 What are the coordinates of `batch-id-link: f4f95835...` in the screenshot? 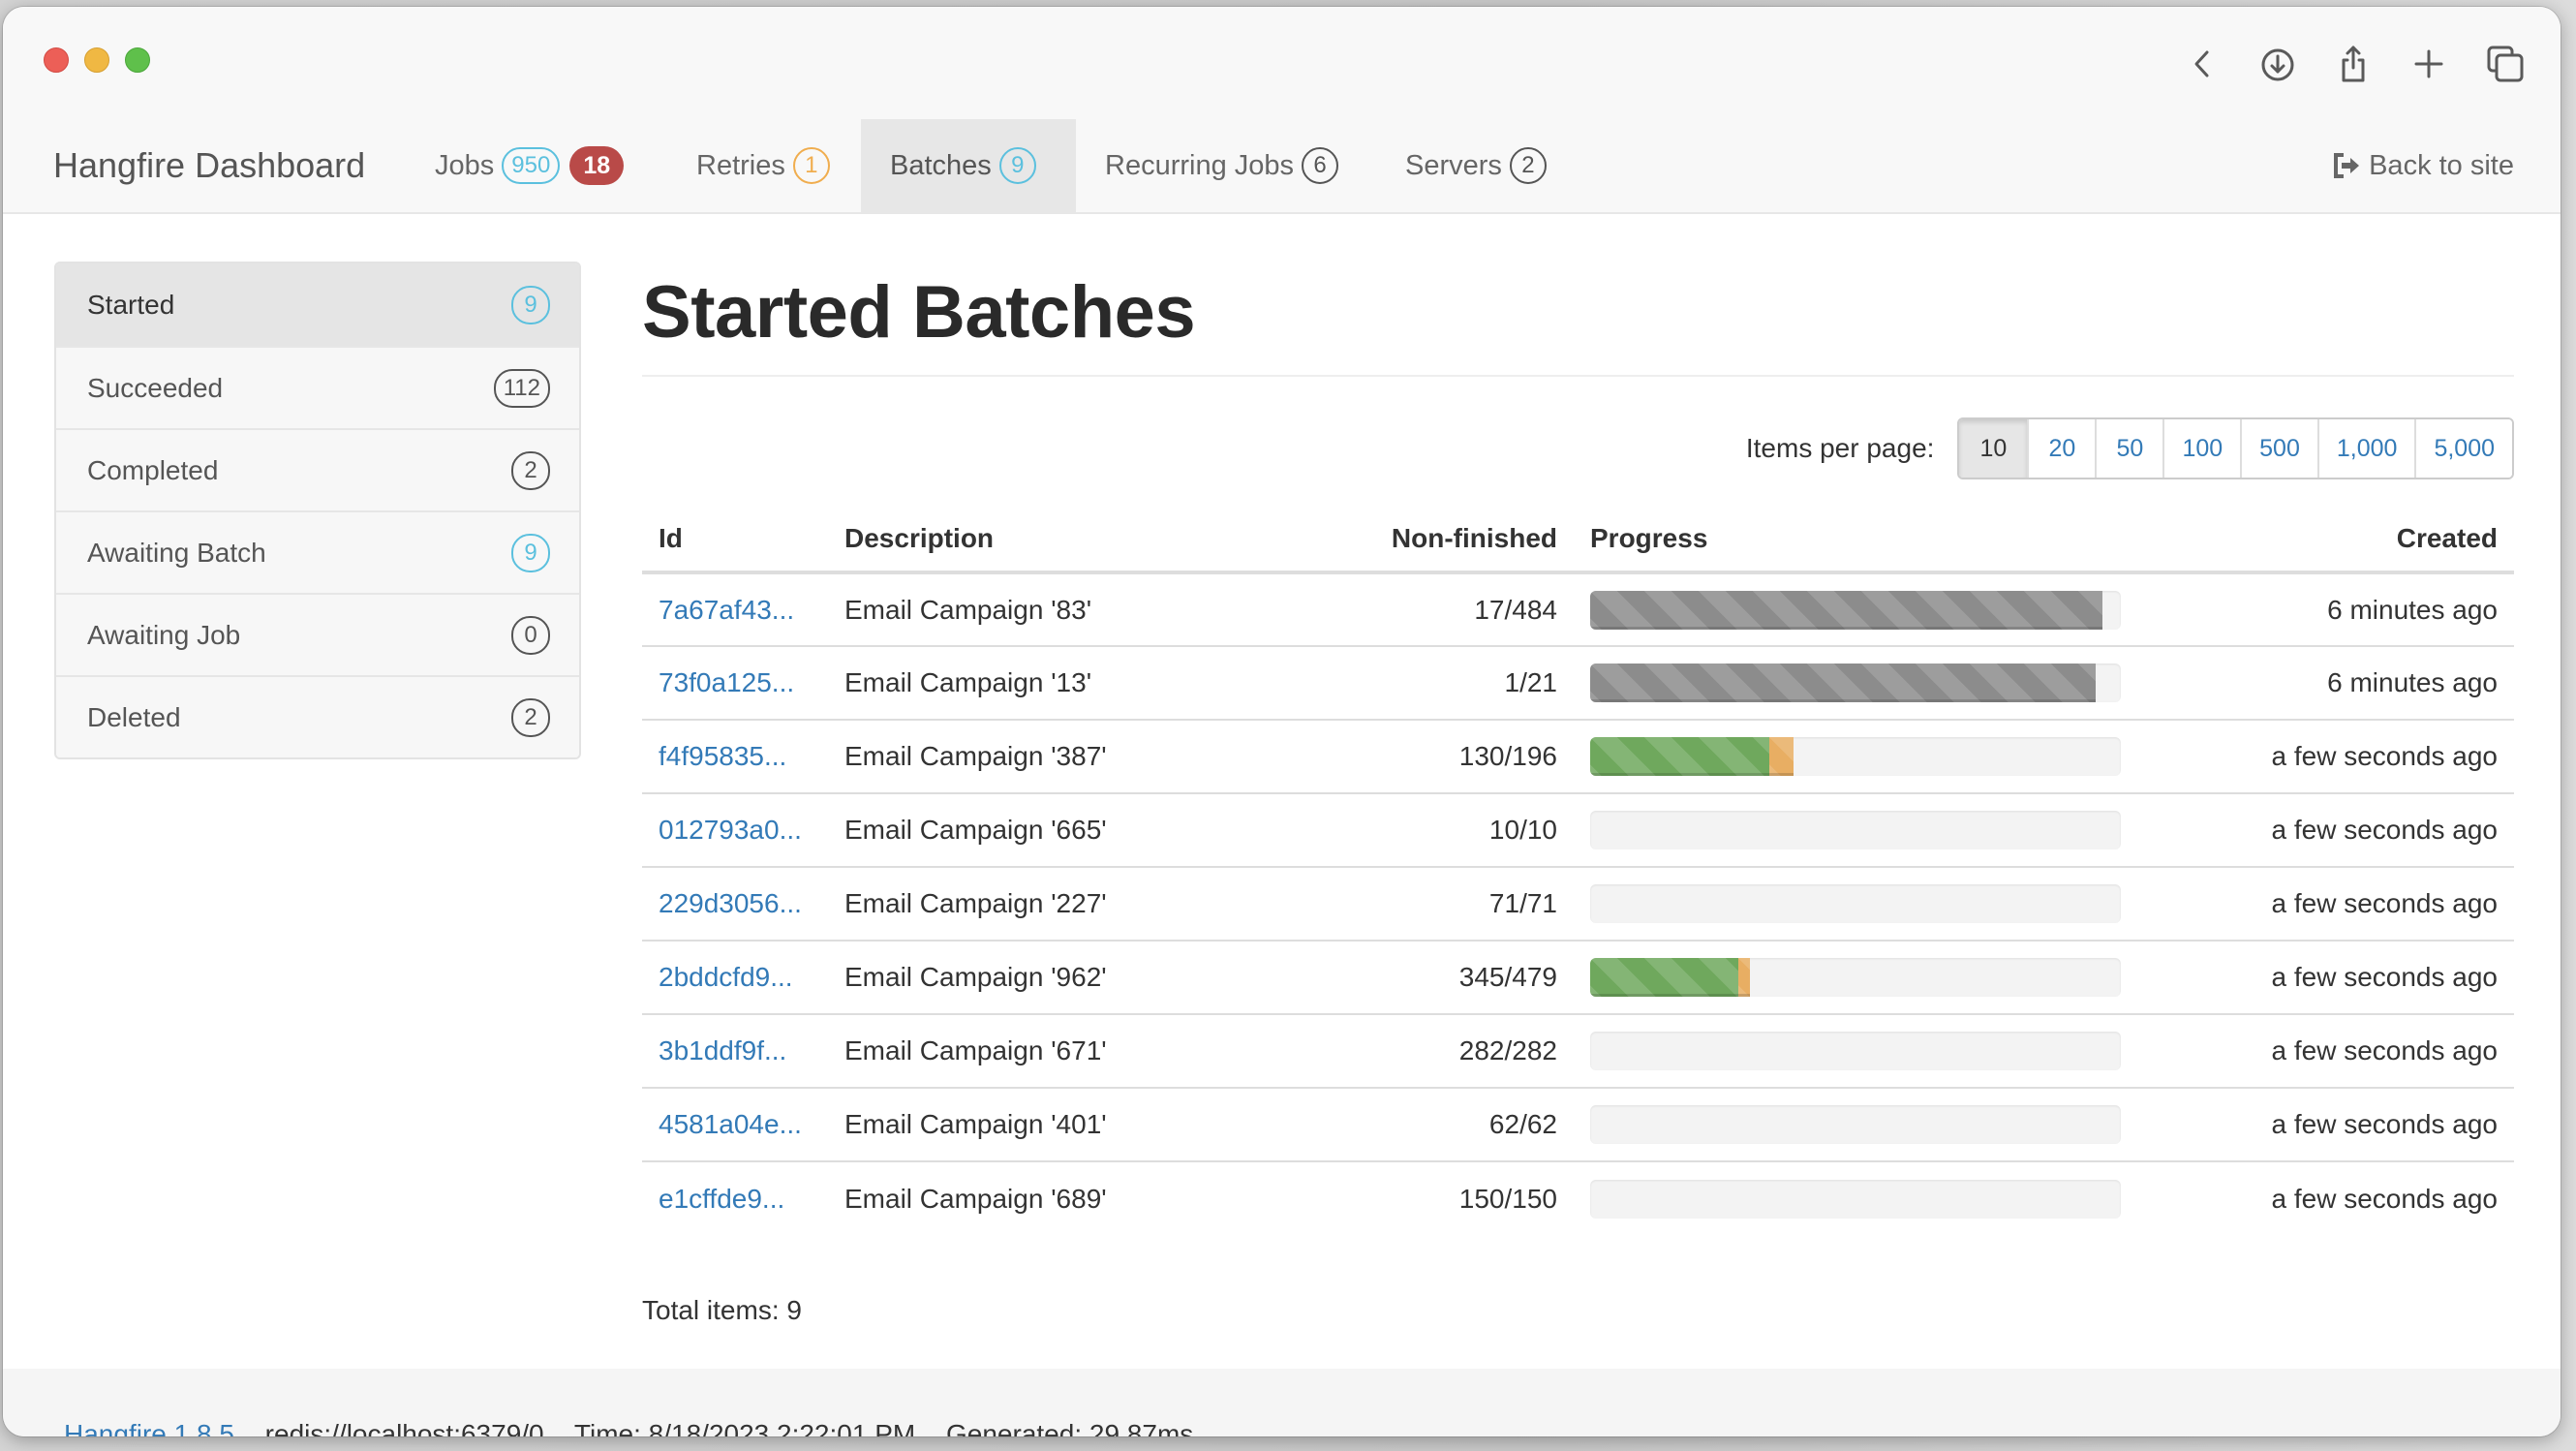 It's located at (722, 756).